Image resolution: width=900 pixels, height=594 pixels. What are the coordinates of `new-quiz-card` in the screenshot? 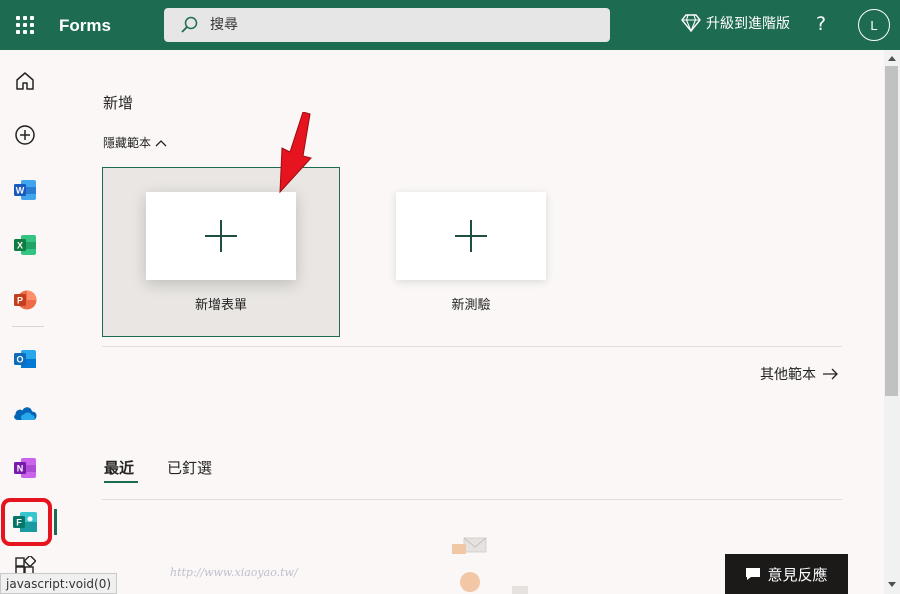 It's located at (471, 236).